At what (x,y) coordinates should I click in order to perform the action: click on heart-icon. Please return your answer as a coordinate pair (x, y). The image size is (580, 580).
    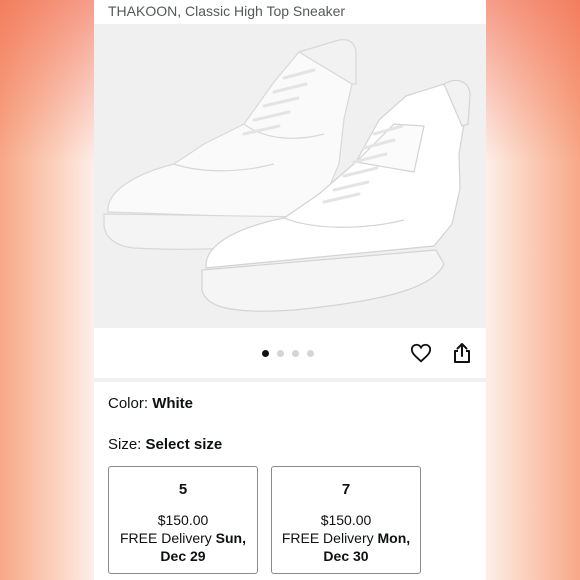
    Looking at the image, I should click on (421, 353).